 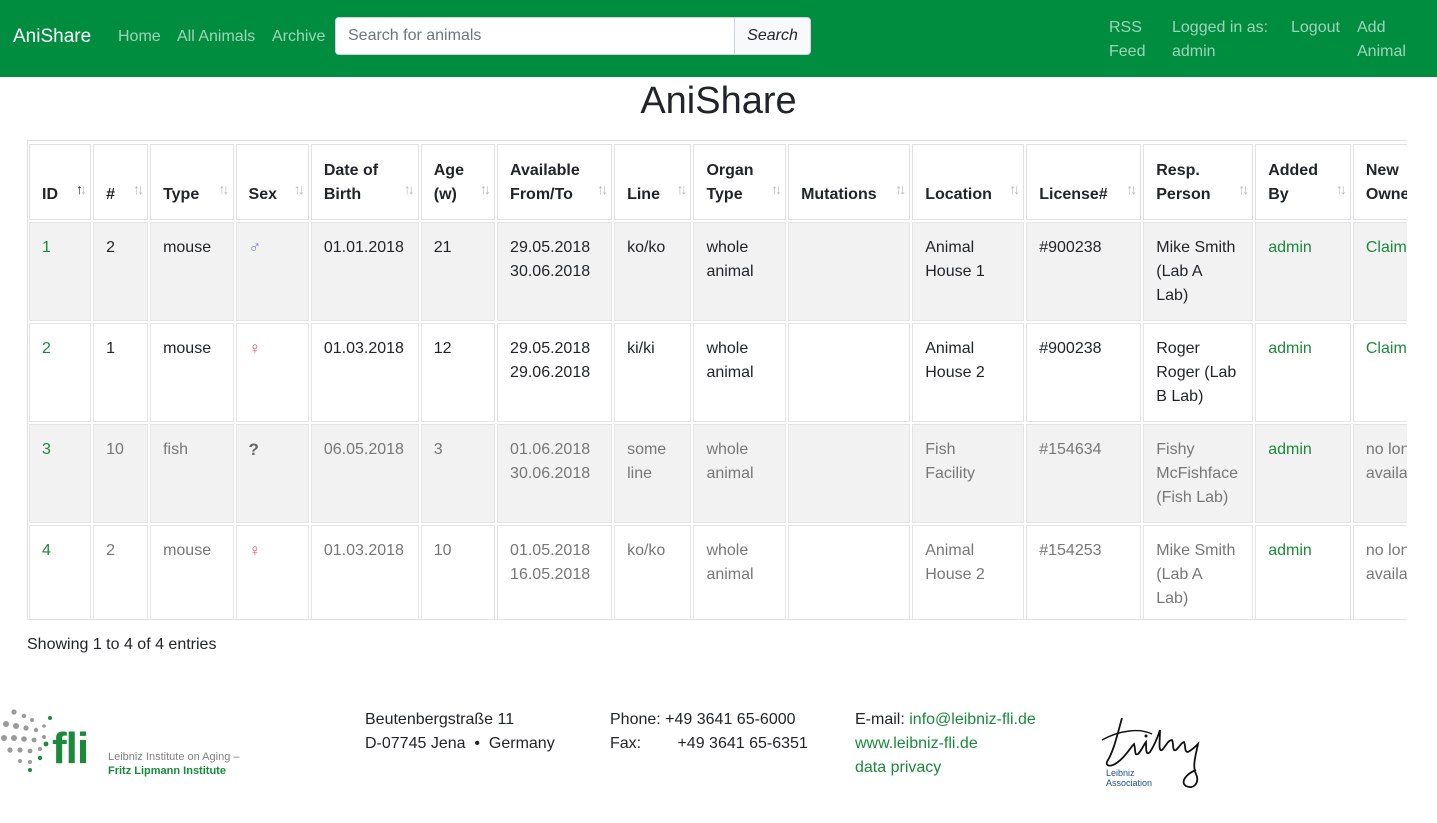 I want to click on fli-logo-subtitle-2: Fritz Lipmann Institute, so click(x=167, y=771).